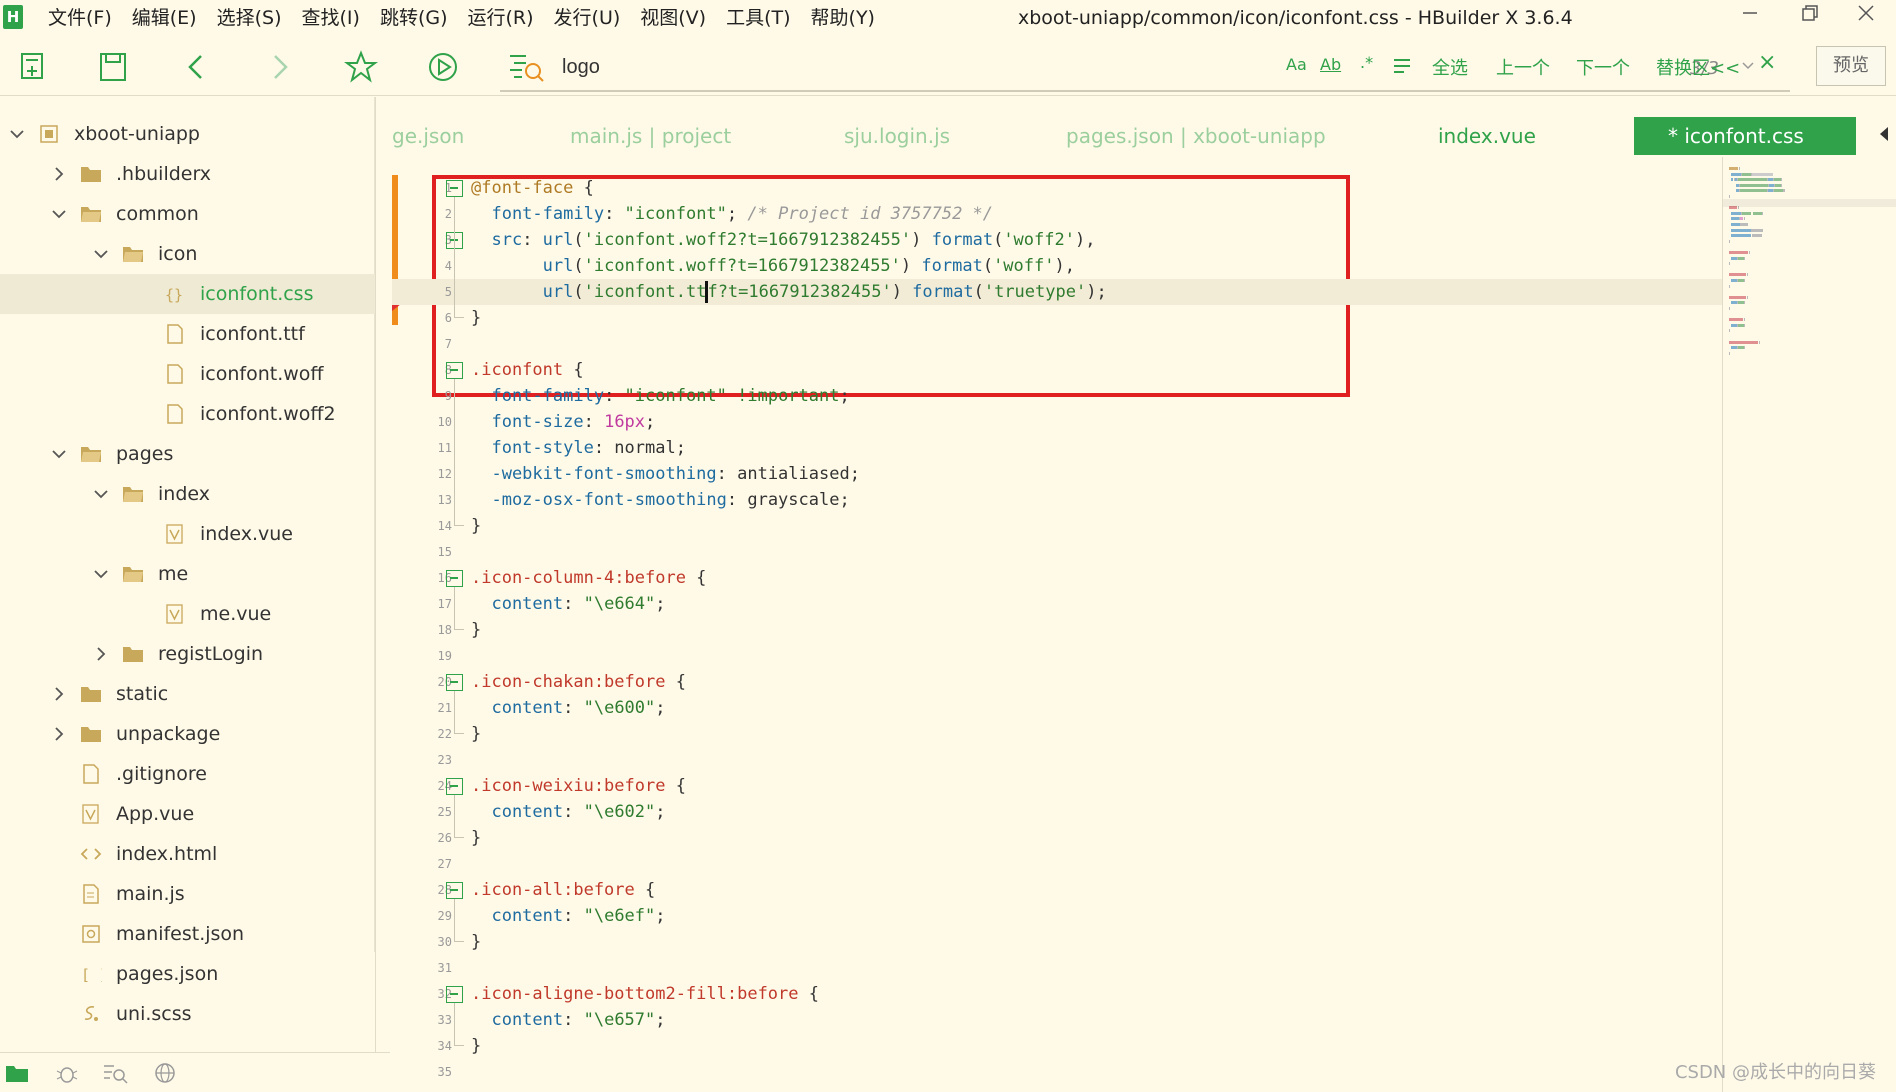  What do you see at coordinates (187, 614) in the screenshot?
I see `tree-item-me-vue: me.vue` at bounding box center [187, 614].